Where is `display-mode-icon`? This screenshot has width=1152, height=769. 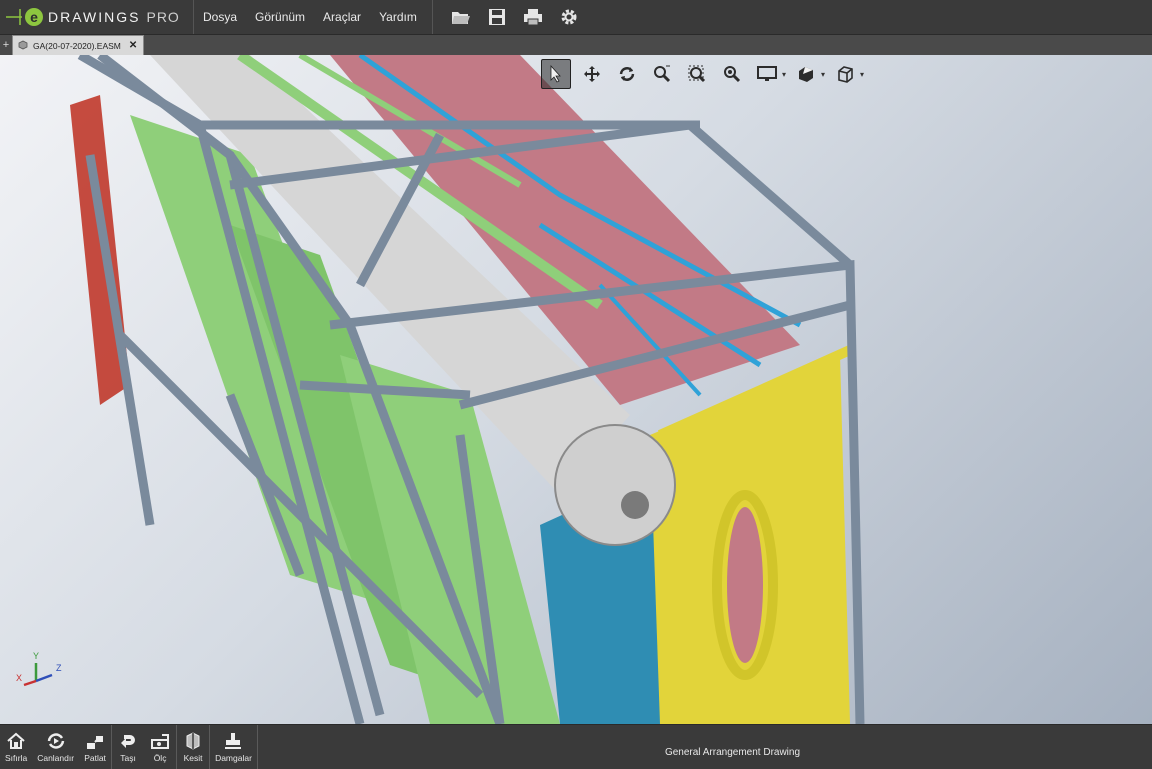 display-mode-icon is located at coordinates (767, 74).